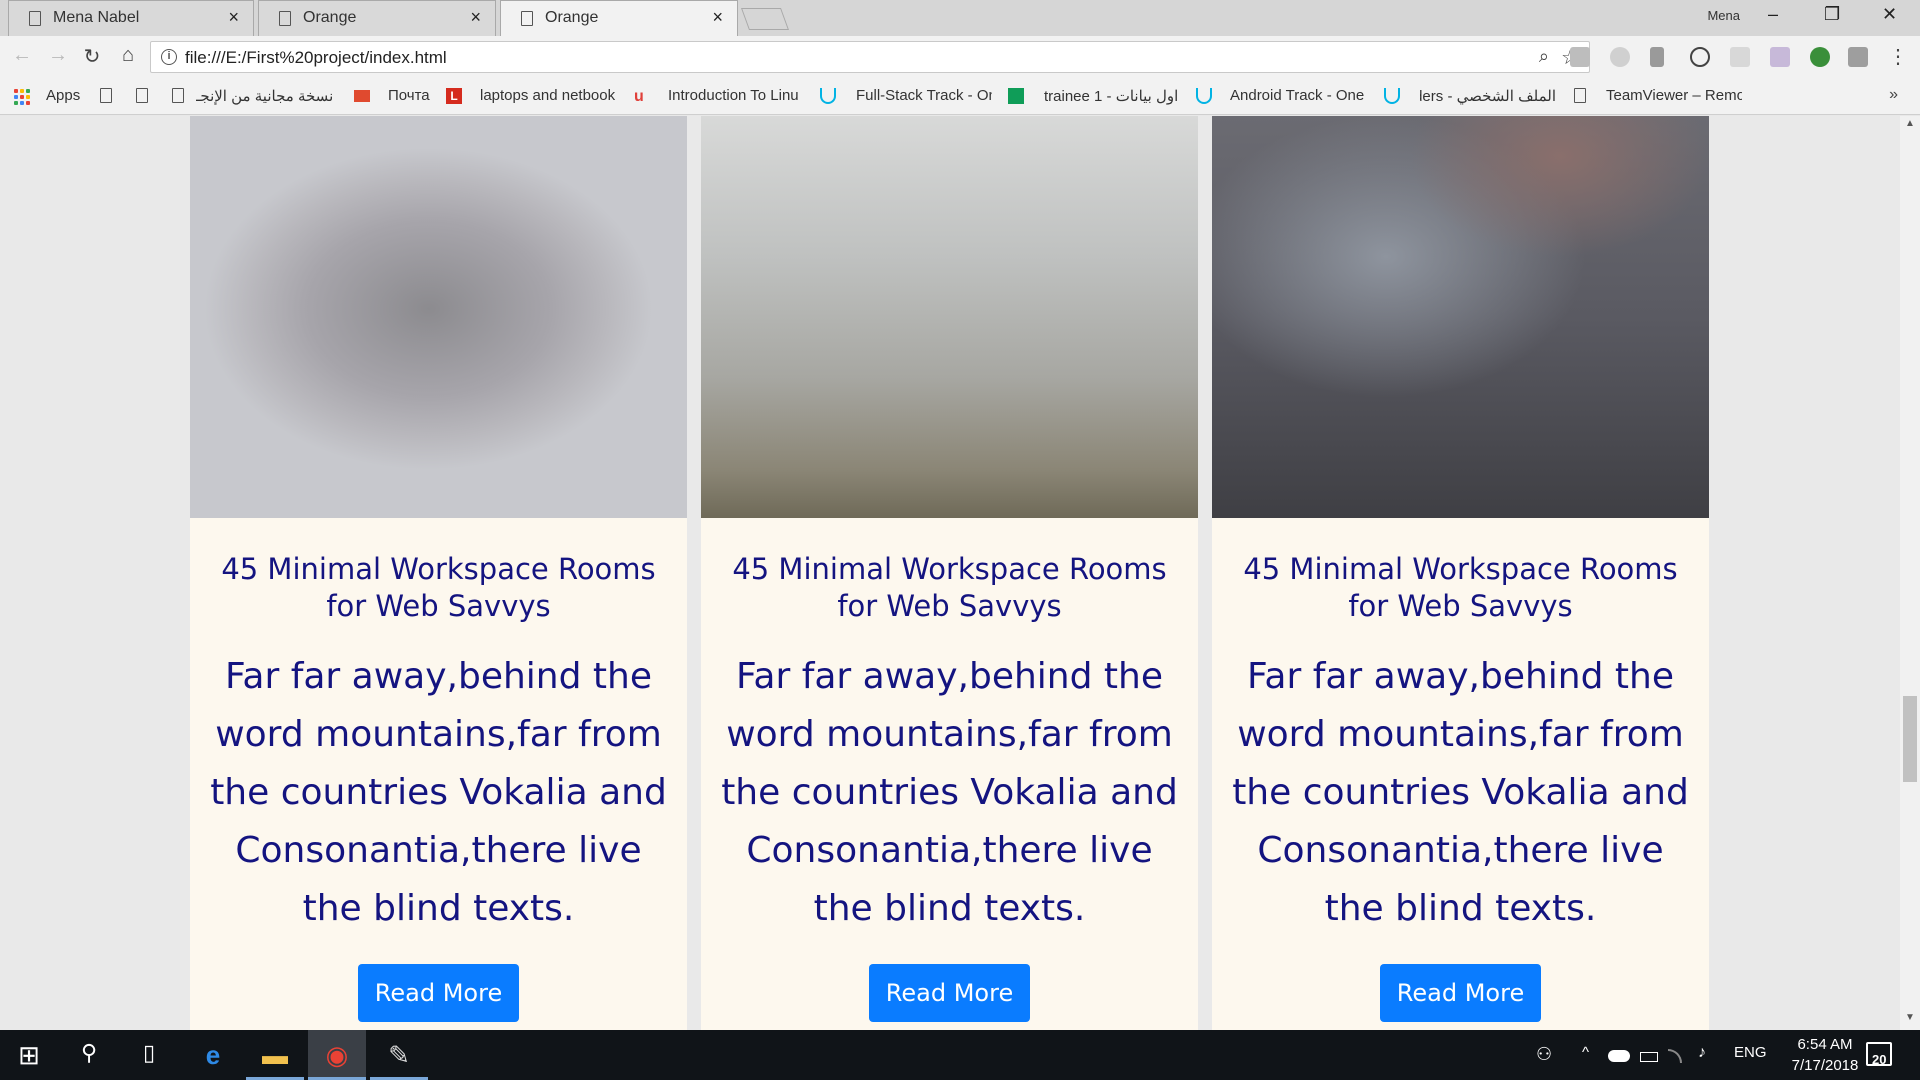 The image size is (1920, 1080). I want to click on minimize-button: –, so click(1773, 14).